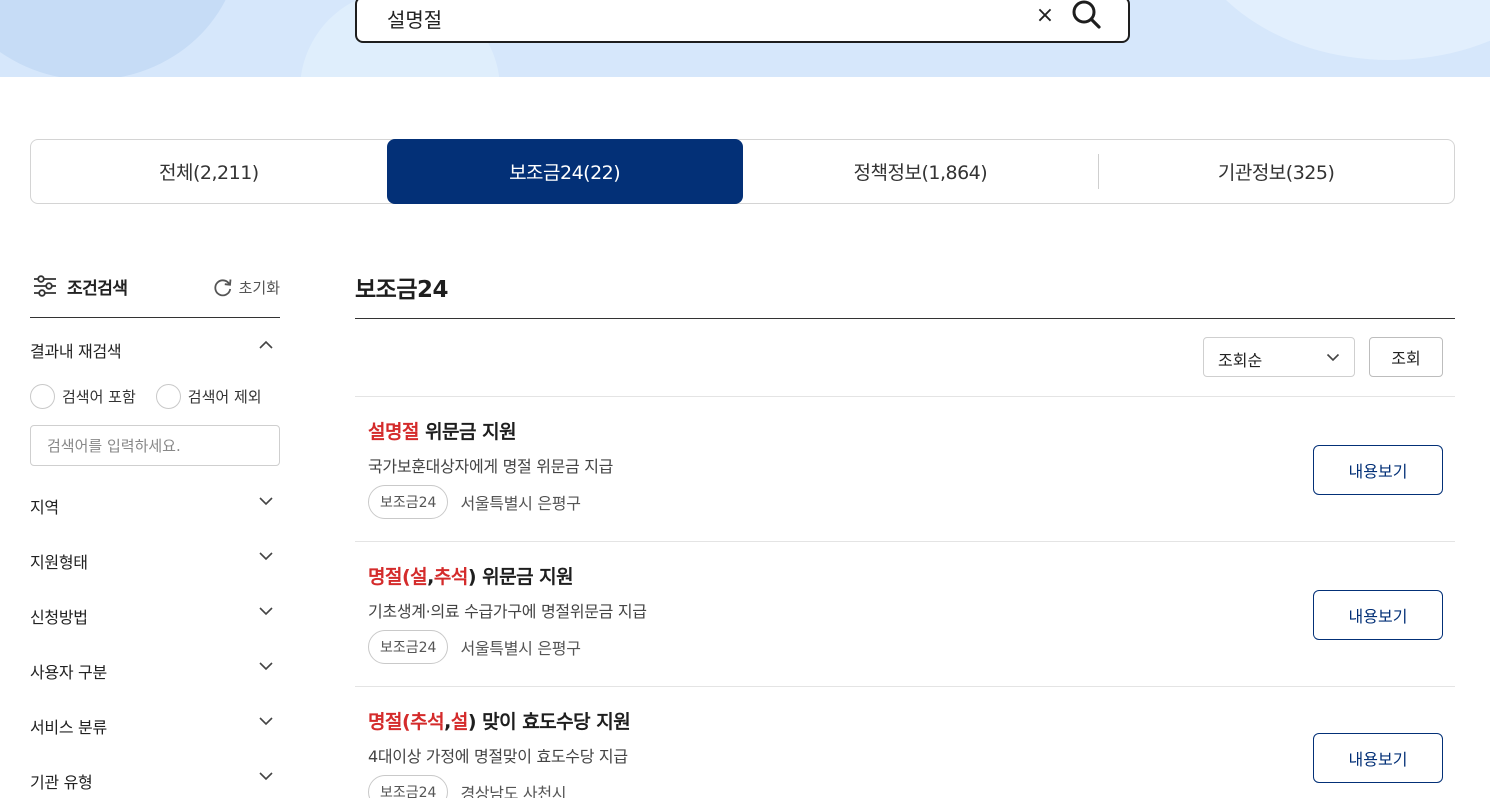 This screenshot has height=798, width=1490. Describe the element at coordinates (59, 617) in the screenshot. I see `filter-label: 신청방법` at that location.